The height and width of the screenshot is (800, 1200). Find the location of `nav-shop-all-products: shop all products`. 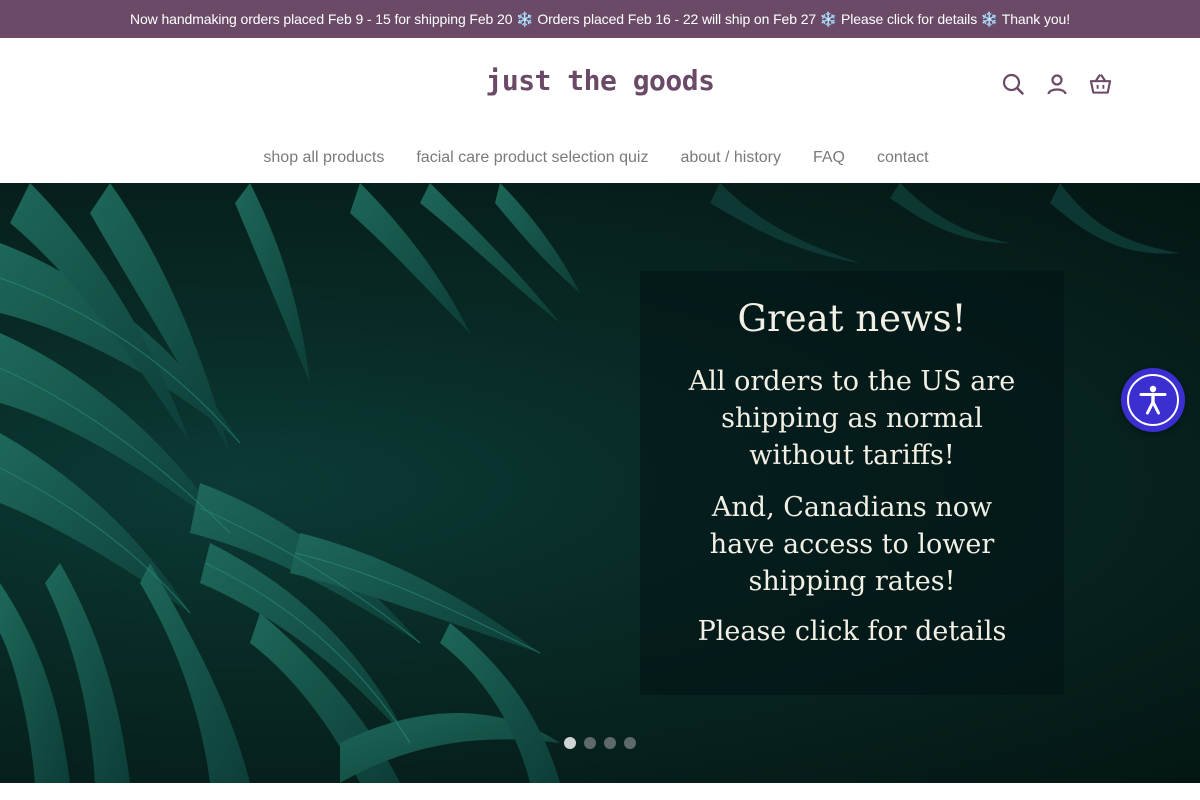

nav-shop-all-products: shop all products is located at coordinates (323, 158).